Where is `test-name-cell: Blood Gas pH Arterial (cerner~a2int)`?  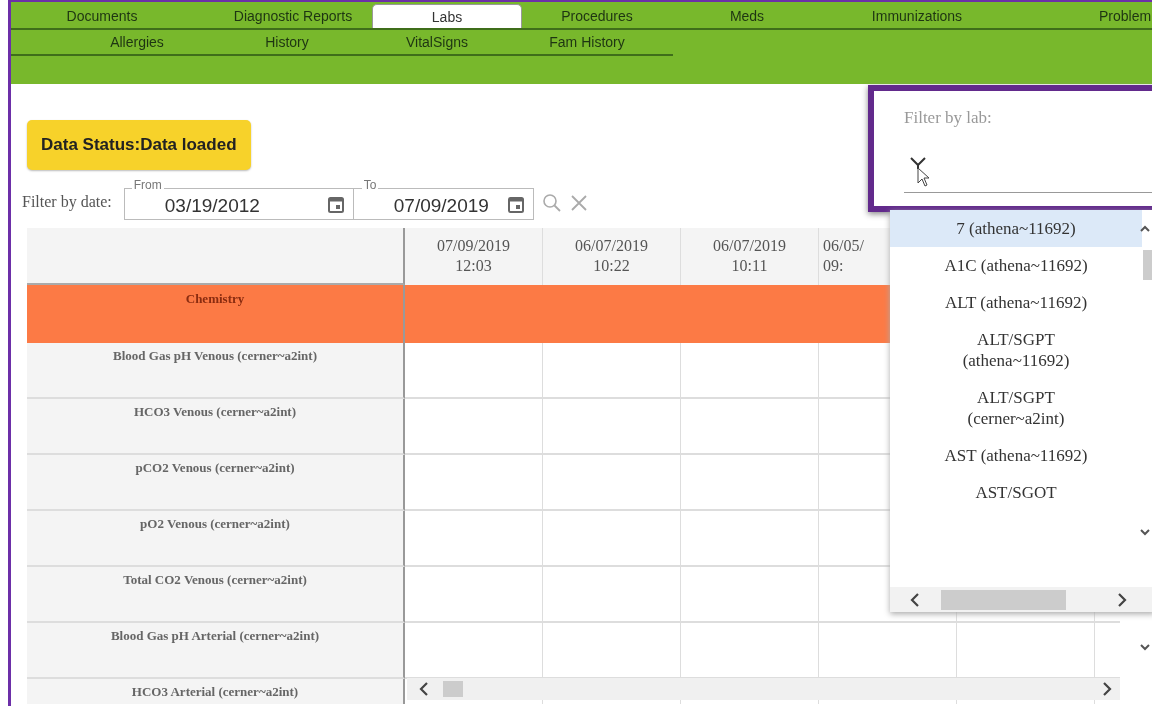 test-name-cell: Blood Gas pH Arterial (cerner~a2int) is located at coordinates (216, 650).